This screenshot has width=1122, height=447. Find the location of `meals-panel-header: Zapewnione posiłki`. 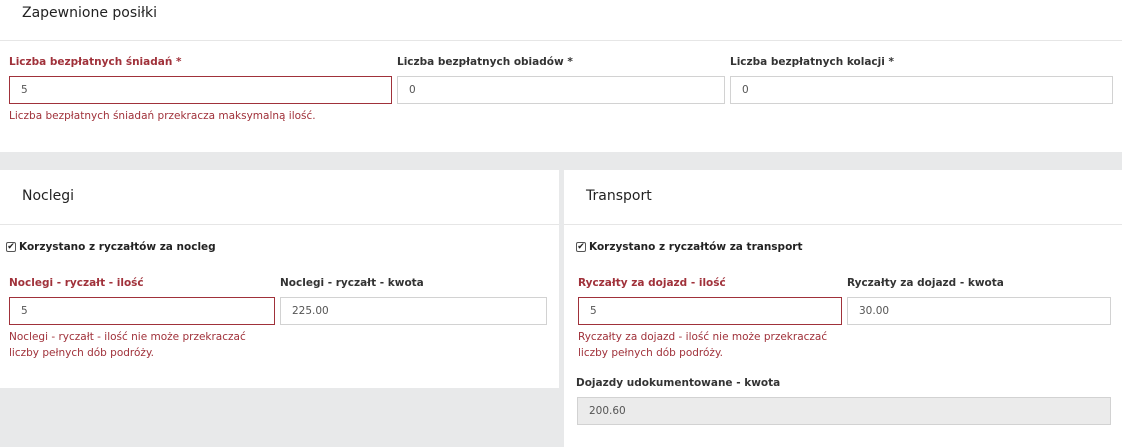

meals-panel-header: Zapewnione posiłki is located at coordinates (561, 20).